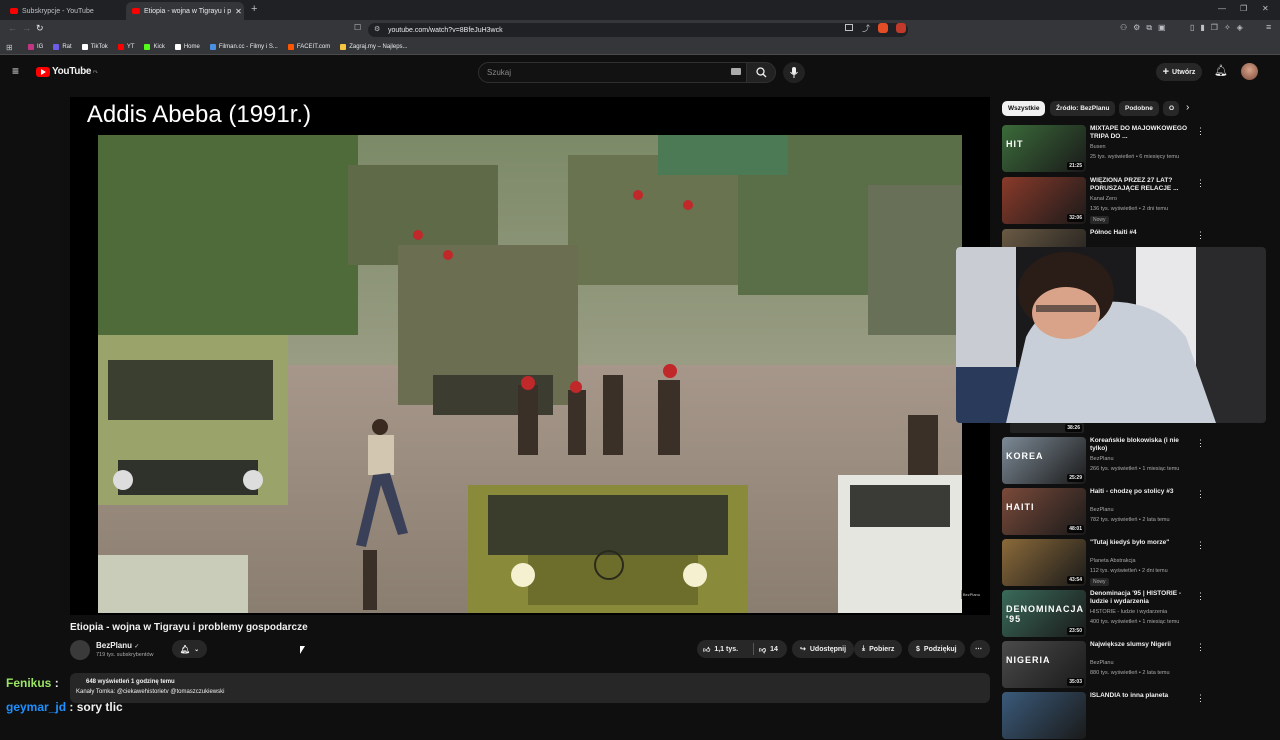 The image size is (1280, 740). What do you see at coordinates (1135, 157) in the screenshot?
I see `recommendation-meta: 25 tys. wyświetleń • 6 miesięcy temu` at bounding box center [1135, 157].